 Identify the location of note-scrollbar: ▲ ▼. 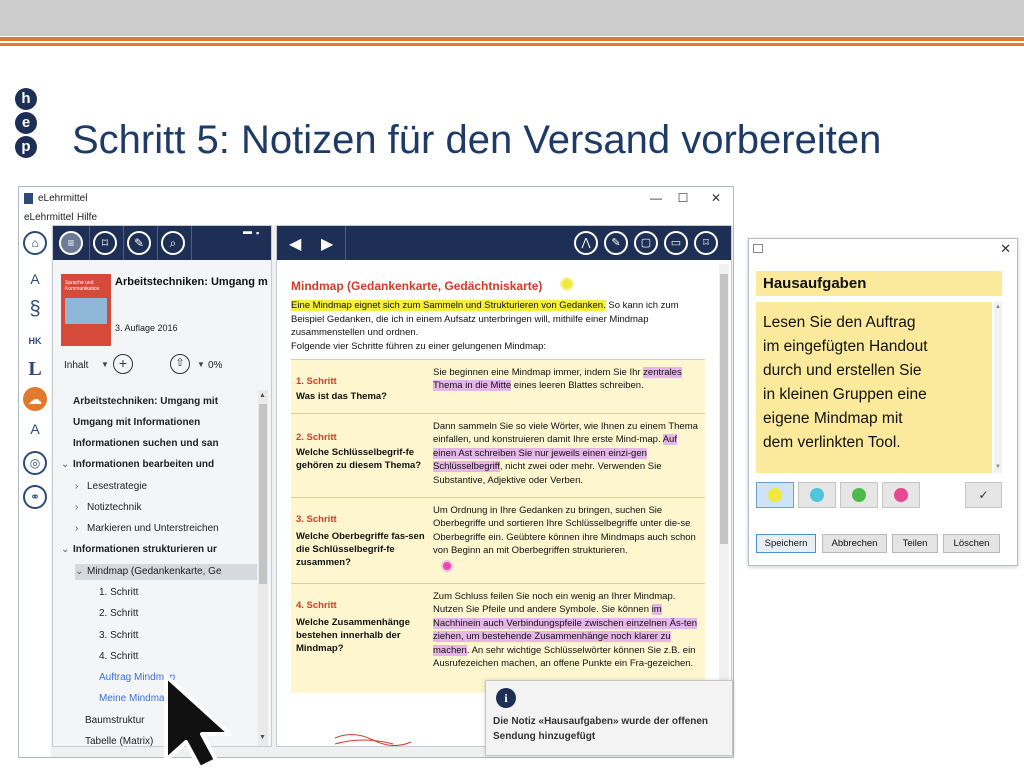
(998, 387).